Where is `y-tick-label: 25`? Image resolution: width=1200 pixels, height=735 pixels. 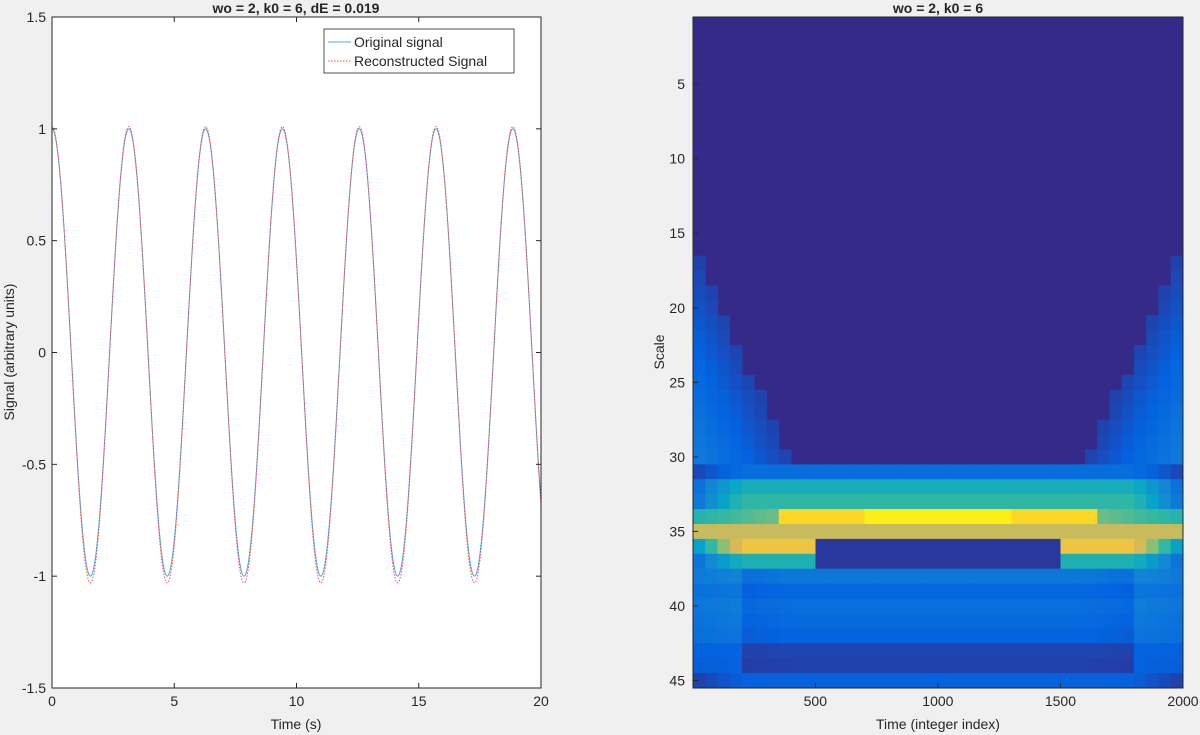 y-tick-label: 25 is located at coordinates (677, 382).